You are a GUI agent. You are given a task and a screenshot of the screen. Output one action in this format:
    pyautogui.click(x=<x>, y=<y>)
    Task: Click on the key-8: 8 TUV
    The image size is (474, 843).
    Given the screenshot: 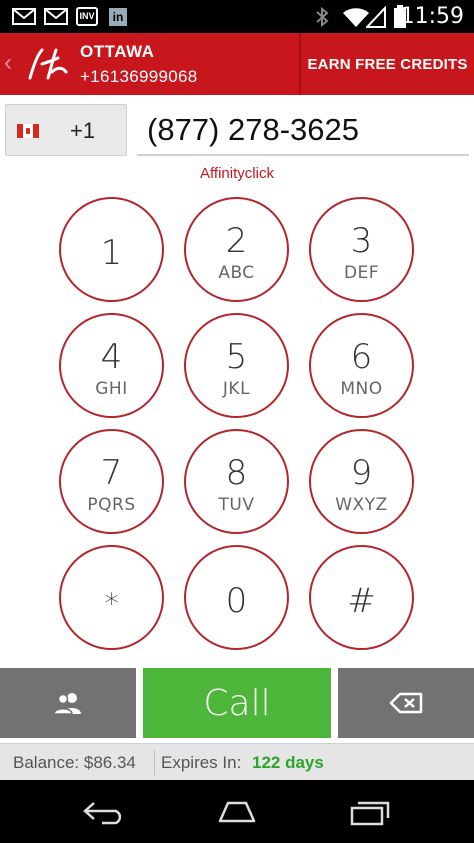 What is the action you would take?
    pyautogui.click(x=236, y=481)
    